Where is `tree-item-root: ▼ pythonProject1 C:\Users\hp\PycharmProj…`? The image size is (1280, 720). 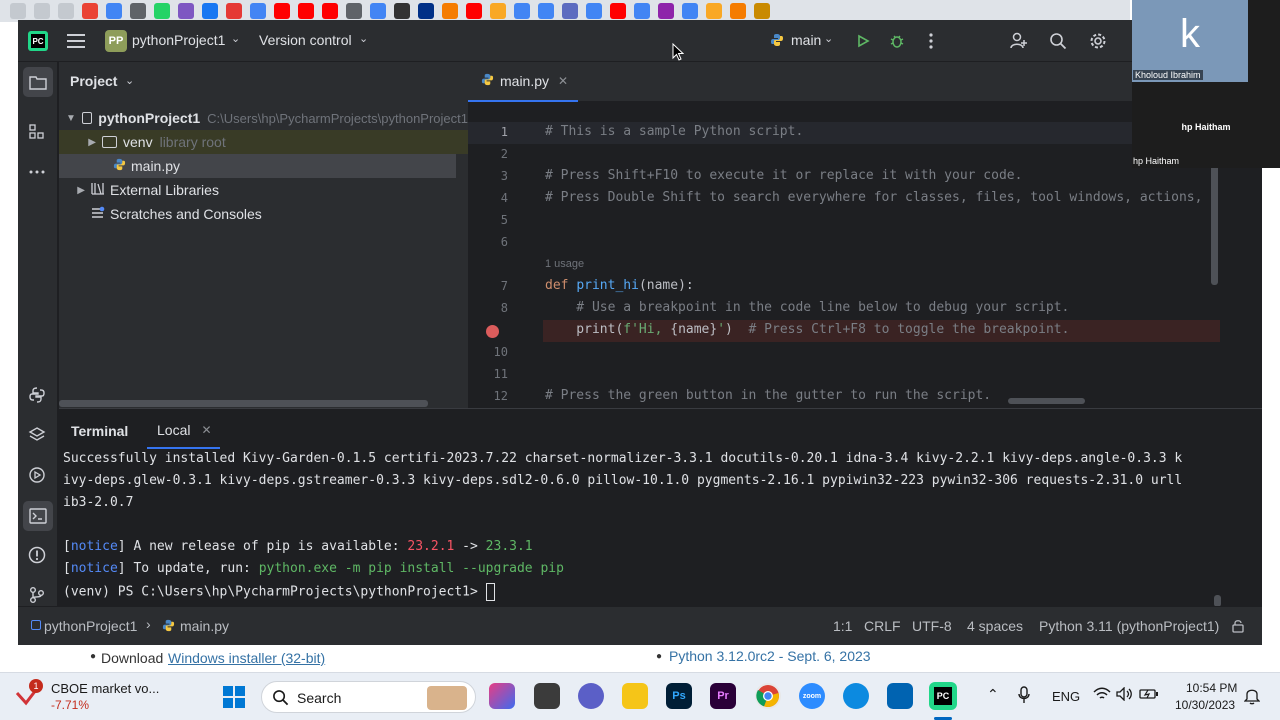 tree-item-root: ▼ pythonProject1 C:\Users\hp\PycharmProj… is located at coordinates (263, 118).